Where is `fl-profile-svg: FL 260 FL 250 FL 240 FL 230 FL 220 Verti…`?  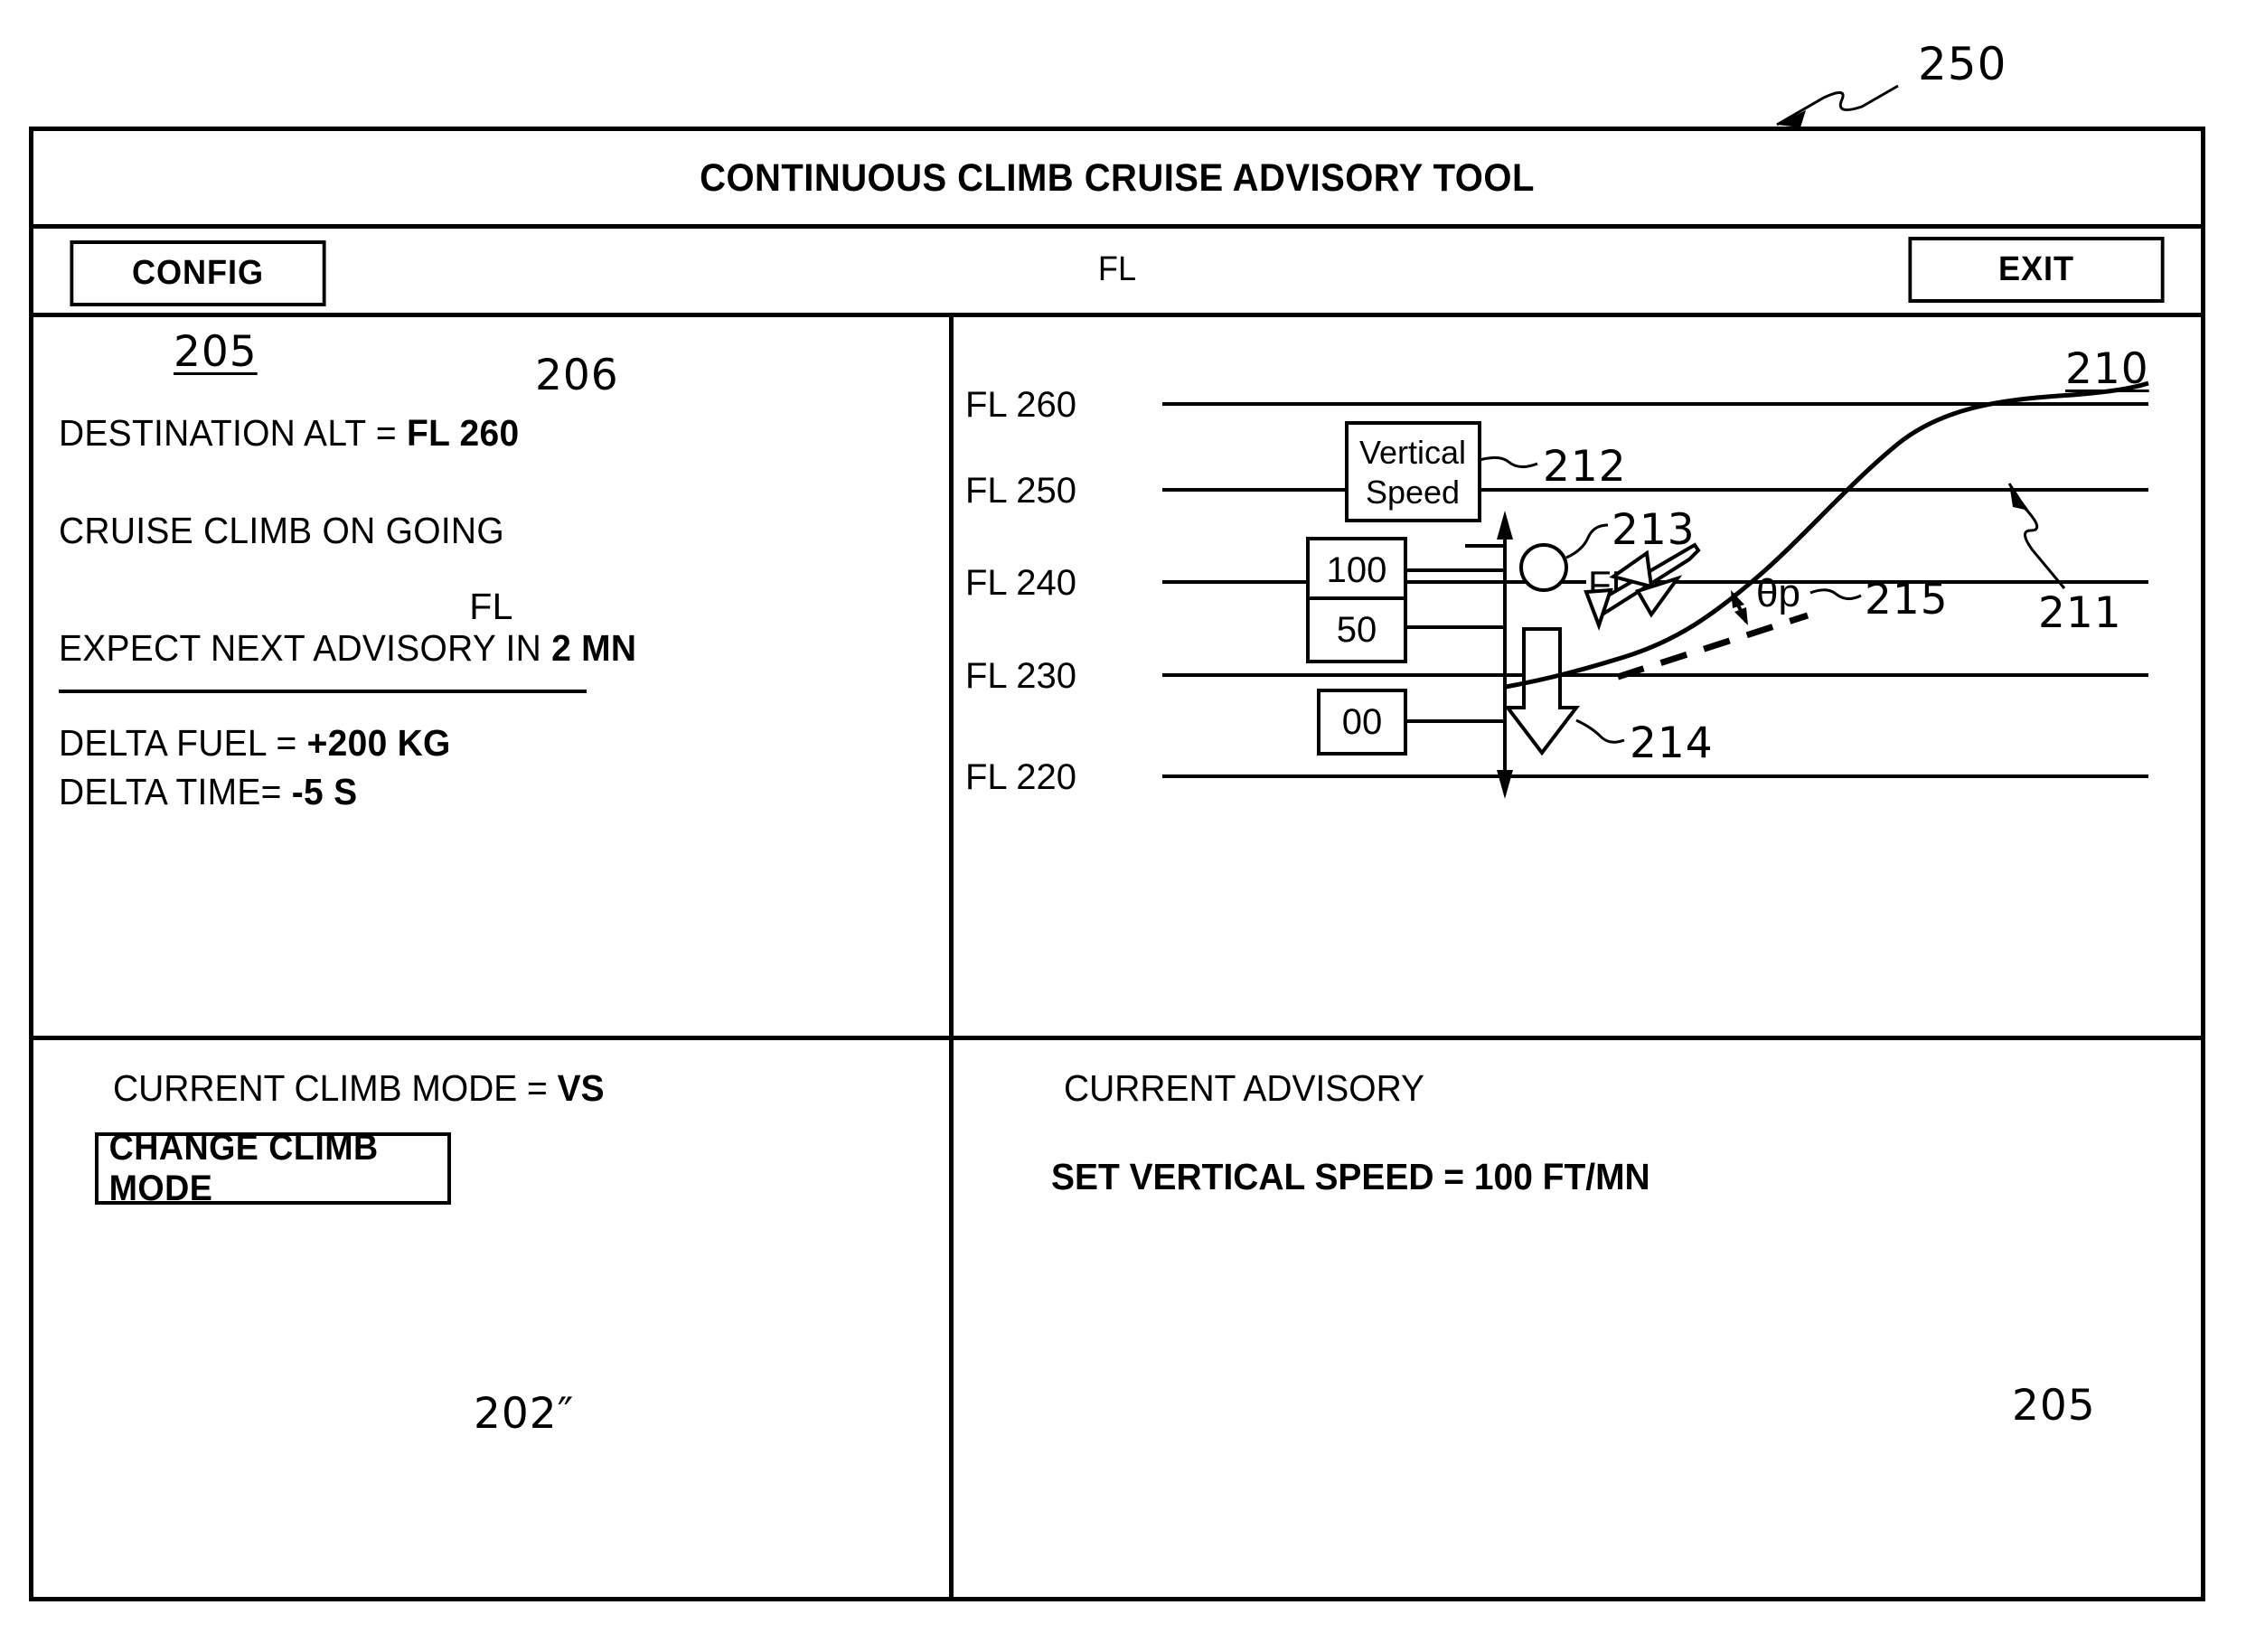 fl-profile-svg: FL 260 FL 250 FL 240 FL 230 FL 220 Verti… is located at coordinates (1557, 589).